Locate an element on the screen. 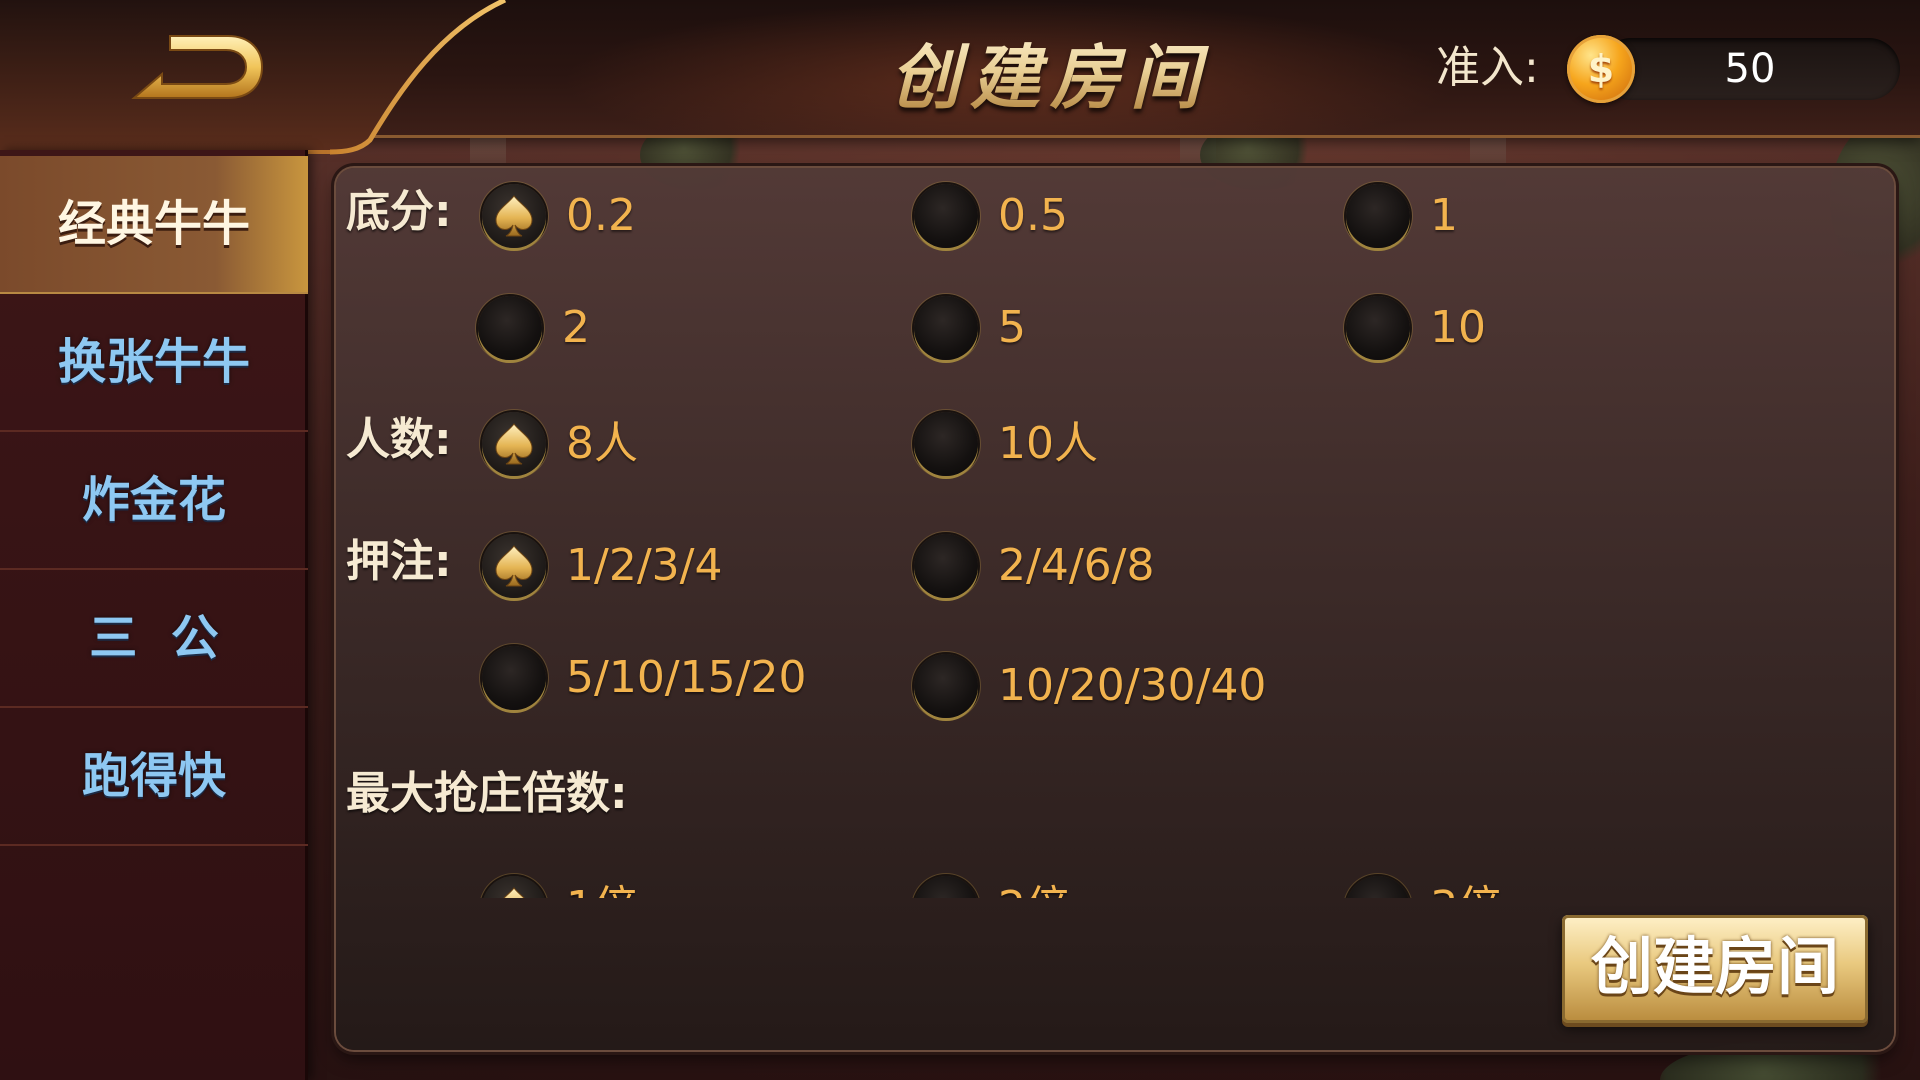 This screenshot has width=1920, height=1080. tab-sangong: 三 公 is located at coordinates (154, 639).